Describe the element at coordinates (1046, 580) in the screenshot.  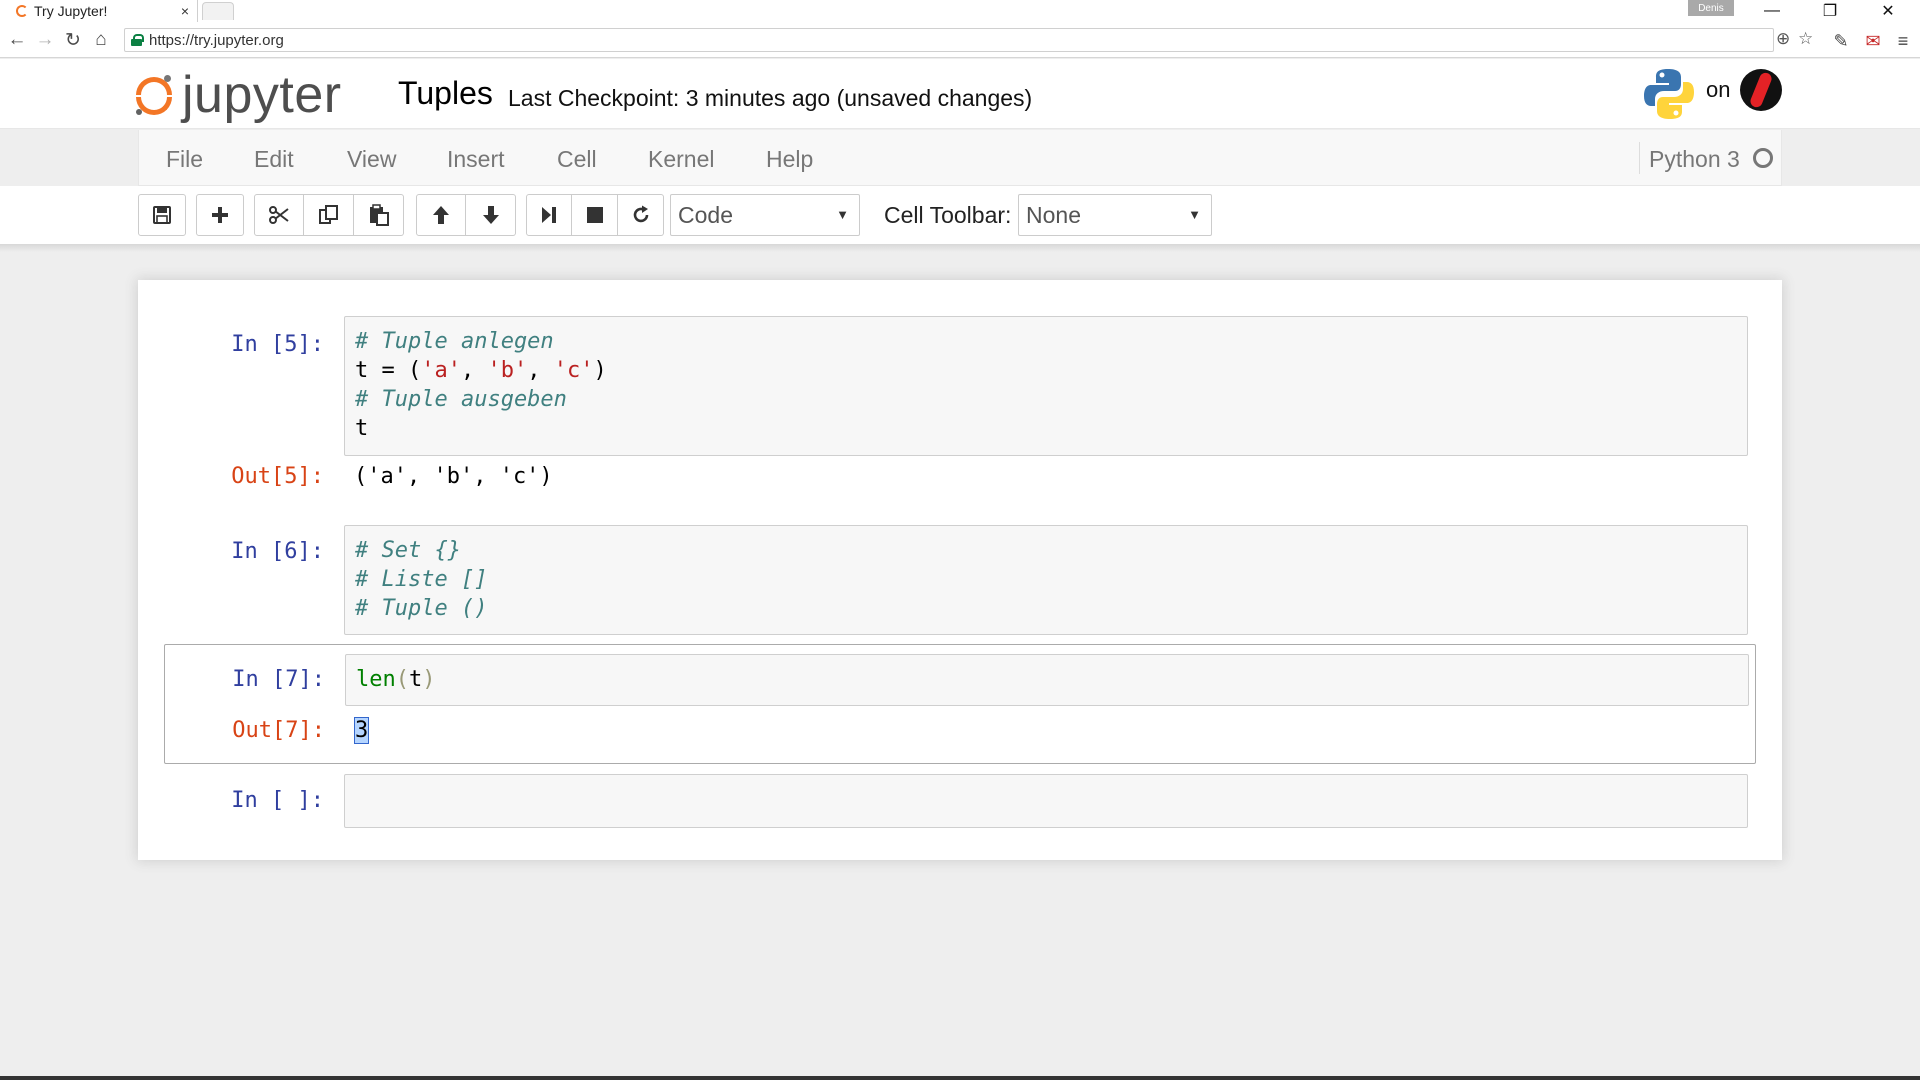
I see `code-input: # Set {} # Liste [] # Tuple ()` at that location.